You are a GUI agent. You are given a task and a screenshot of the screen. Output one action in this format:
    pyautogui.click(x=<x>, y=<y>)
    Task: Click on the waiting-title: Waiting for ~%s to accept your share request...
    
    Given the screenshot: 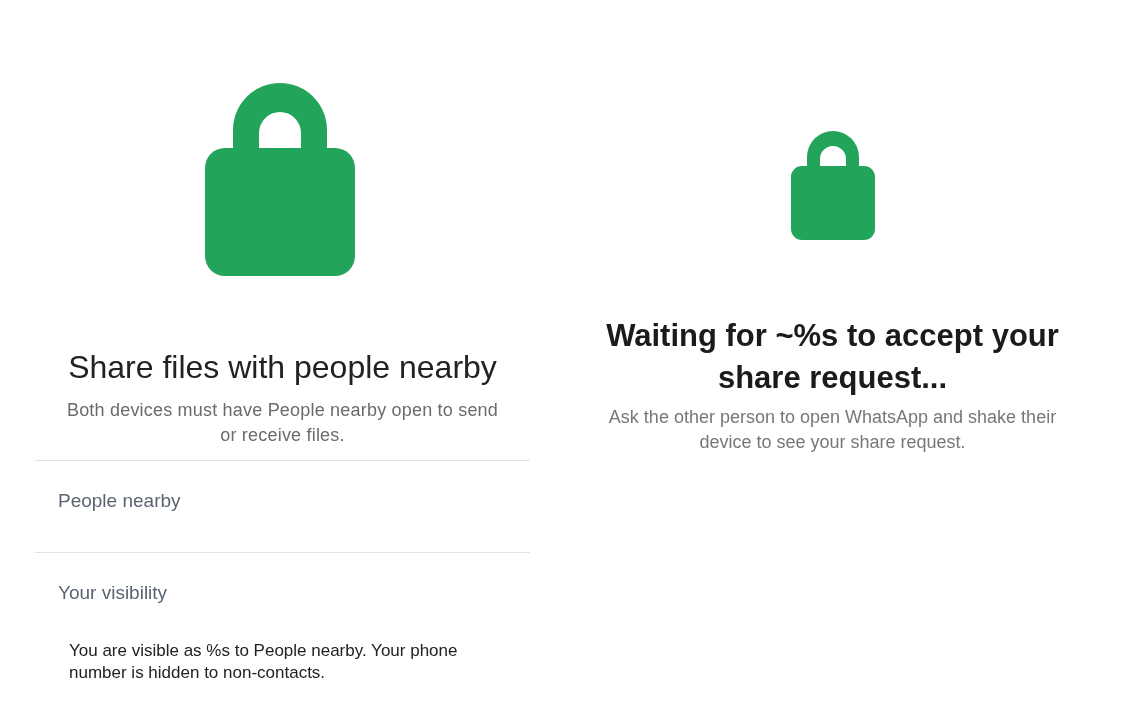 What is the action you would take?
    pyautogui.click(x=832, y=357)
    